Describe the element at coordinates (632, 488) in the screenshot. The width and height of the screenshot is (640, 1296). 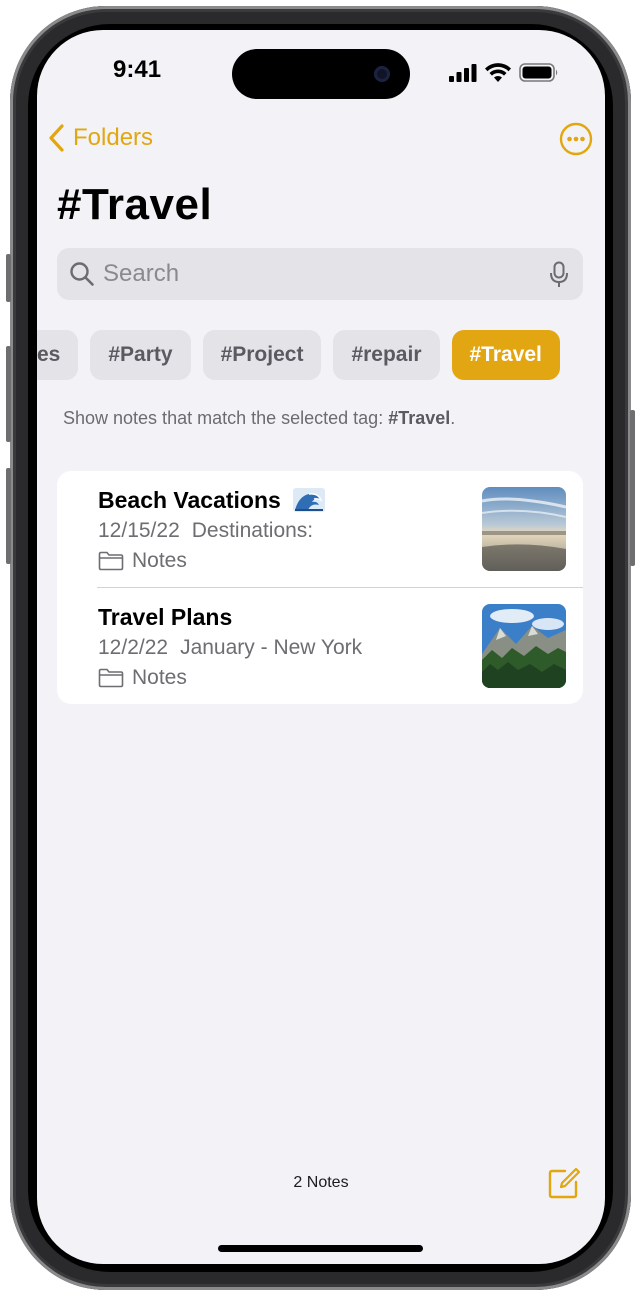
I see `power-button` at that location.